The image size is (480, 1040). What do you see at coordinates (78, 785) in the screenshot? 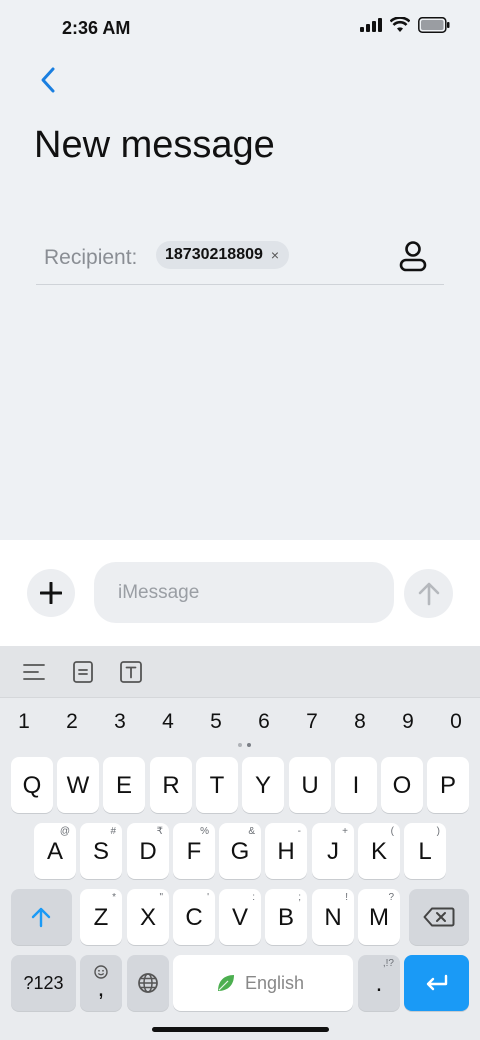
I see `key-w: W` at bounding box center [78, 785].